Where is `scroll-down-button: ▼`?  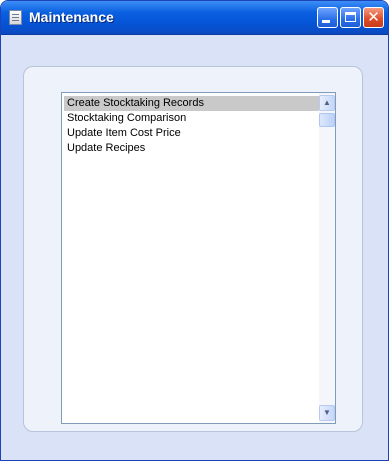 scroll-down-button: ▼ is located at coordinates (327, 413).